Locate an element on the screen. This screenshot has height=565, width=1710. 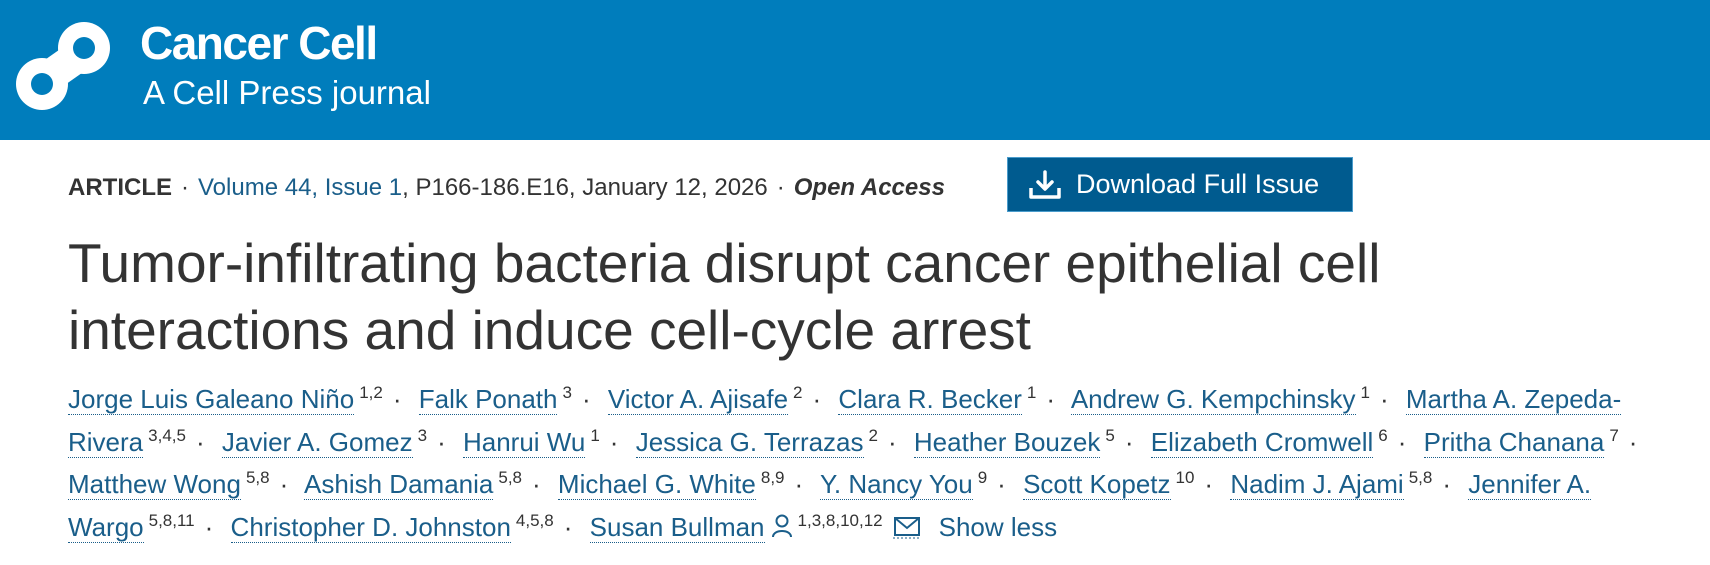
author-item: Matthew Wong 5,8 is located at coordinates (169, 484).